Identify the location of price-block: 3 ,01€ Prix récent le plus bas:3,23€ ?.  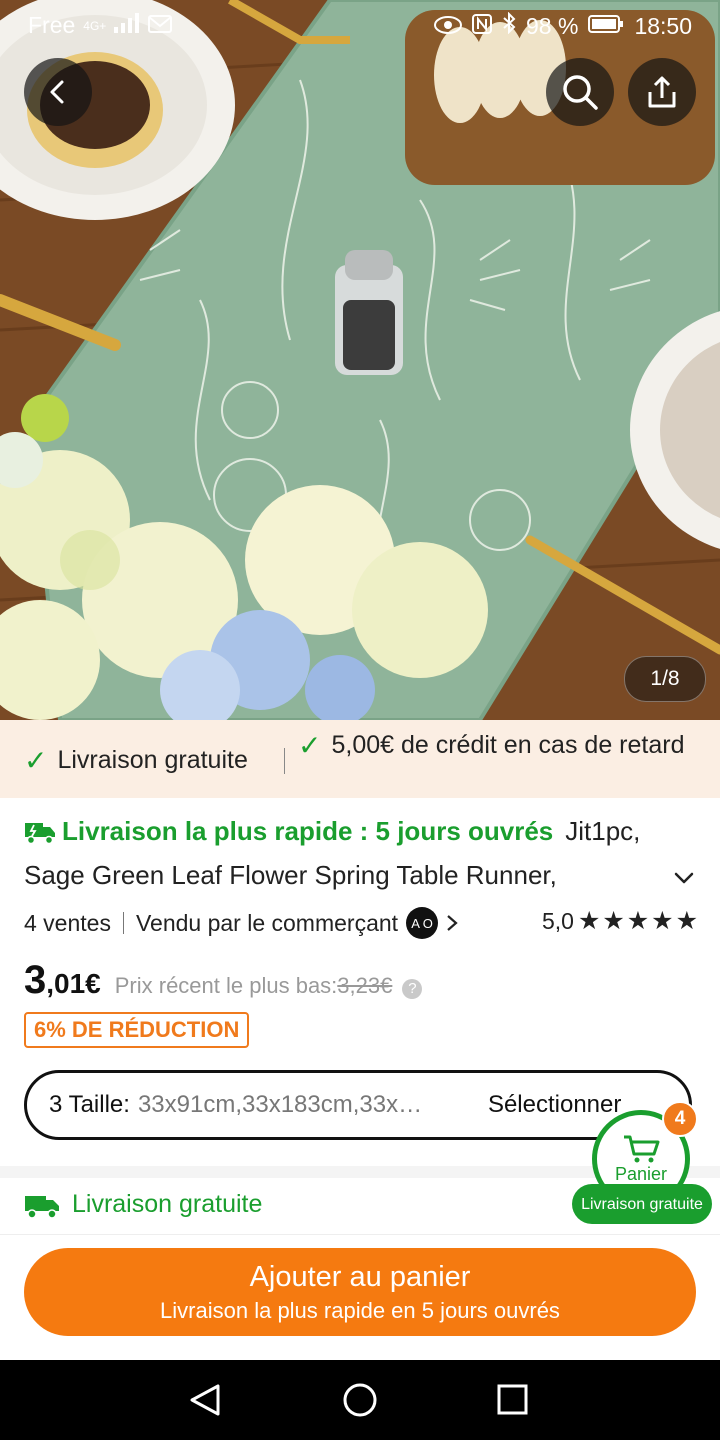
(223, 980).